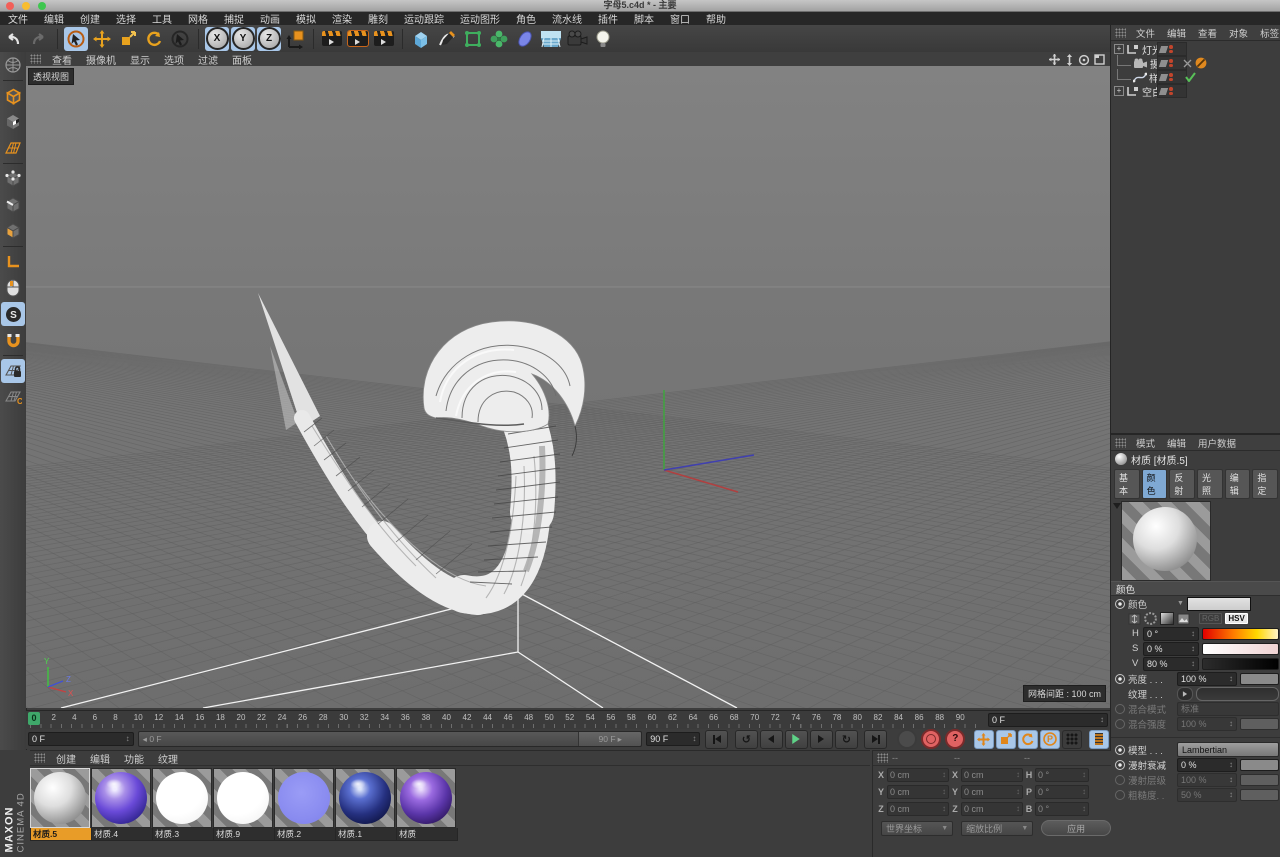 Image resolution: width=1280 pixels, height=857 pixels. Describe the element at coordinates (126, 18) in the screenshot. I see `appmenu-选择: 选择` at that location.